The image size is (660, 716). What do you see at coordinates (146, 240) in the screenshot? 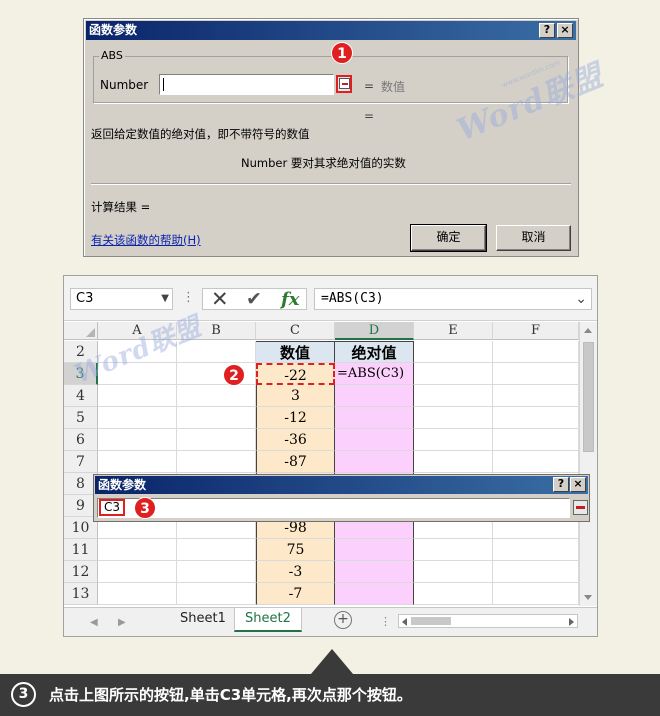
I see `function-help-link: 有关该函数的帮助(H)` at bounding box center [146, 240].